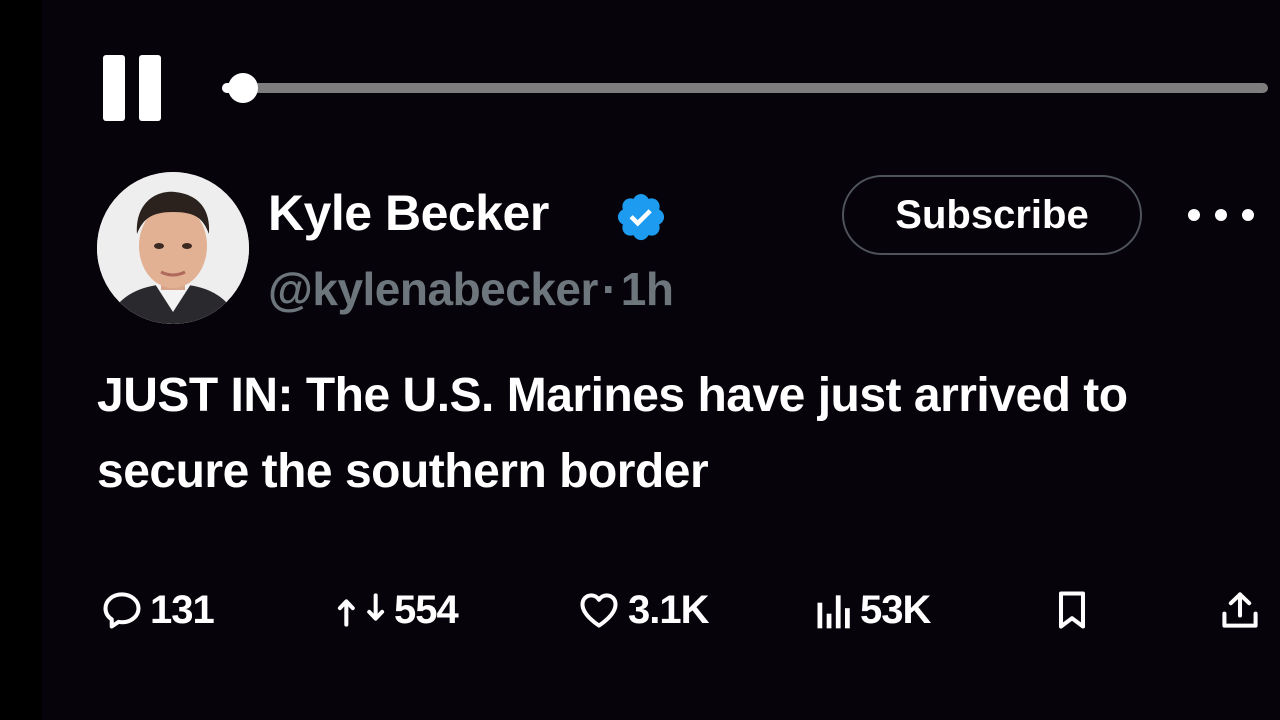  I want to click on verified-badge-icon, so click(641, 217).